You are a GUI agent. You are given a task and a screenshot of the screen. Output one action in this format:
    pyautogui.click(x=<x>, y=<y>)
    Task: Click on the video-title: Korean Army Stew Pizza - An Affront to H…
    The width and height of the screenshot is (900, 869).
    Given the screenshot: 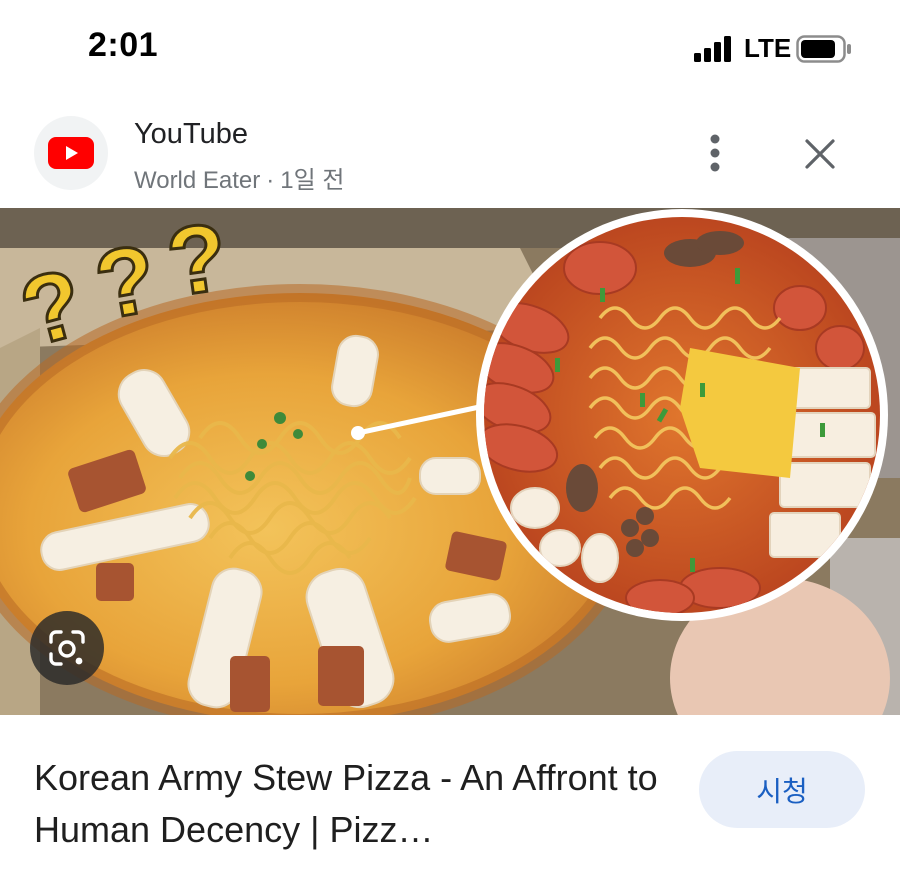 What is the action you would take?
    pyautogui.click(x=354, y=804)
    